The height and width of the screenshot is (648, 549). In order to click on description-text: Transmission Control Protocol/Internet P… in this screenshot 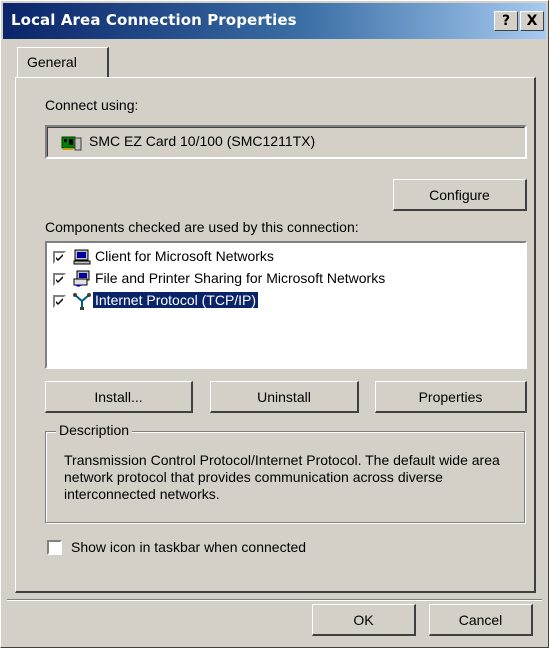, I will do `click(282, 477)`.